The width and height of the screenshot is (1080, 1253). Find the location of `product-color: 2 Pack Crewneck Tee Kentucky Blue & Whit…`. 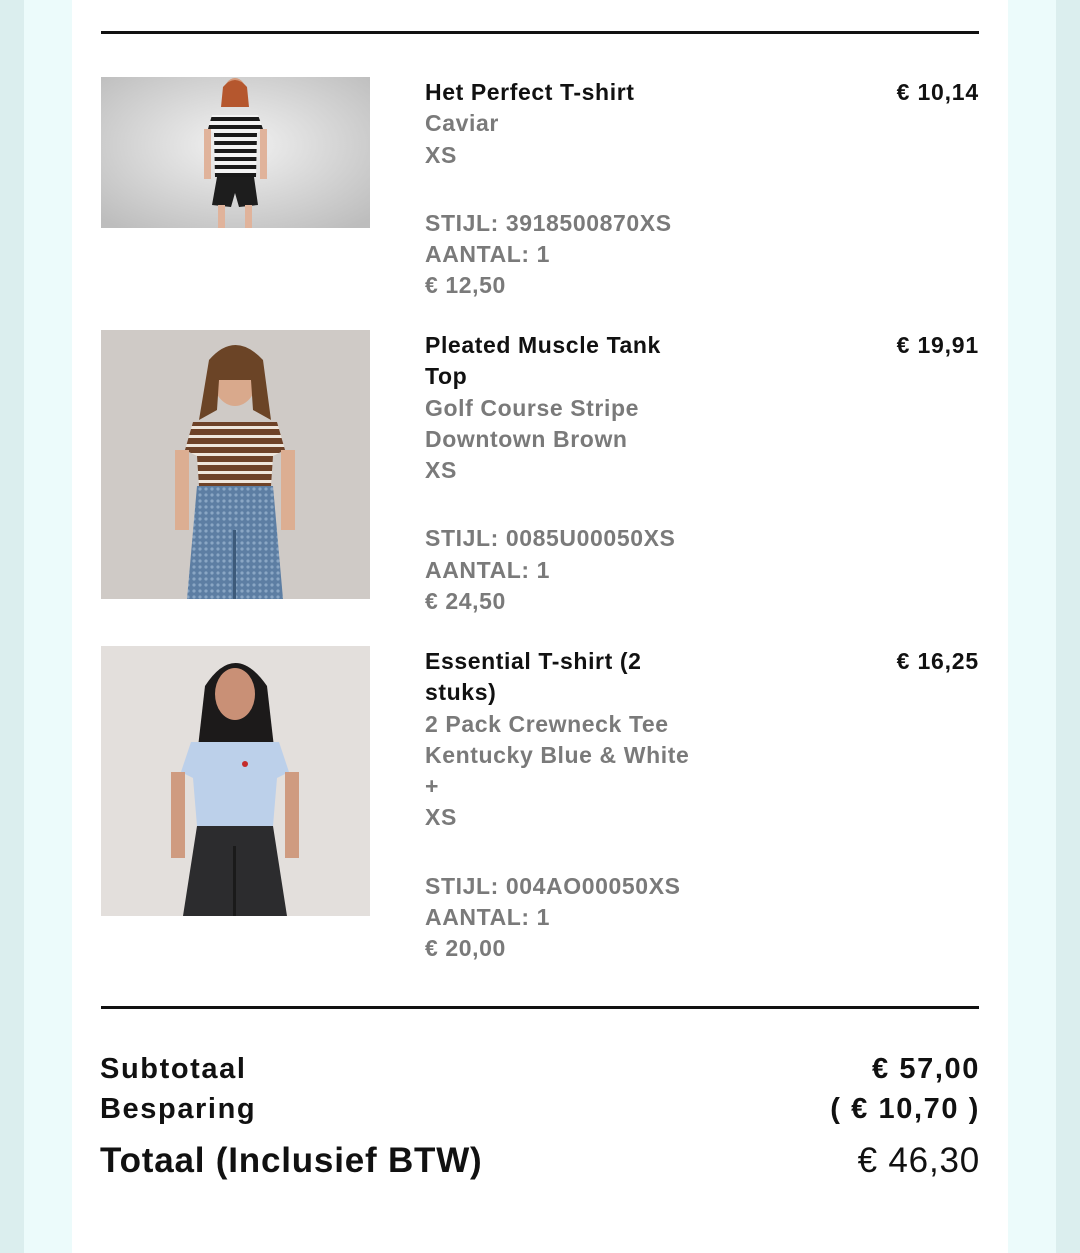

product-color: 2 Pack Crewneck Tee Kentucky Blue & Whit… is located at coordinates (557, 755).